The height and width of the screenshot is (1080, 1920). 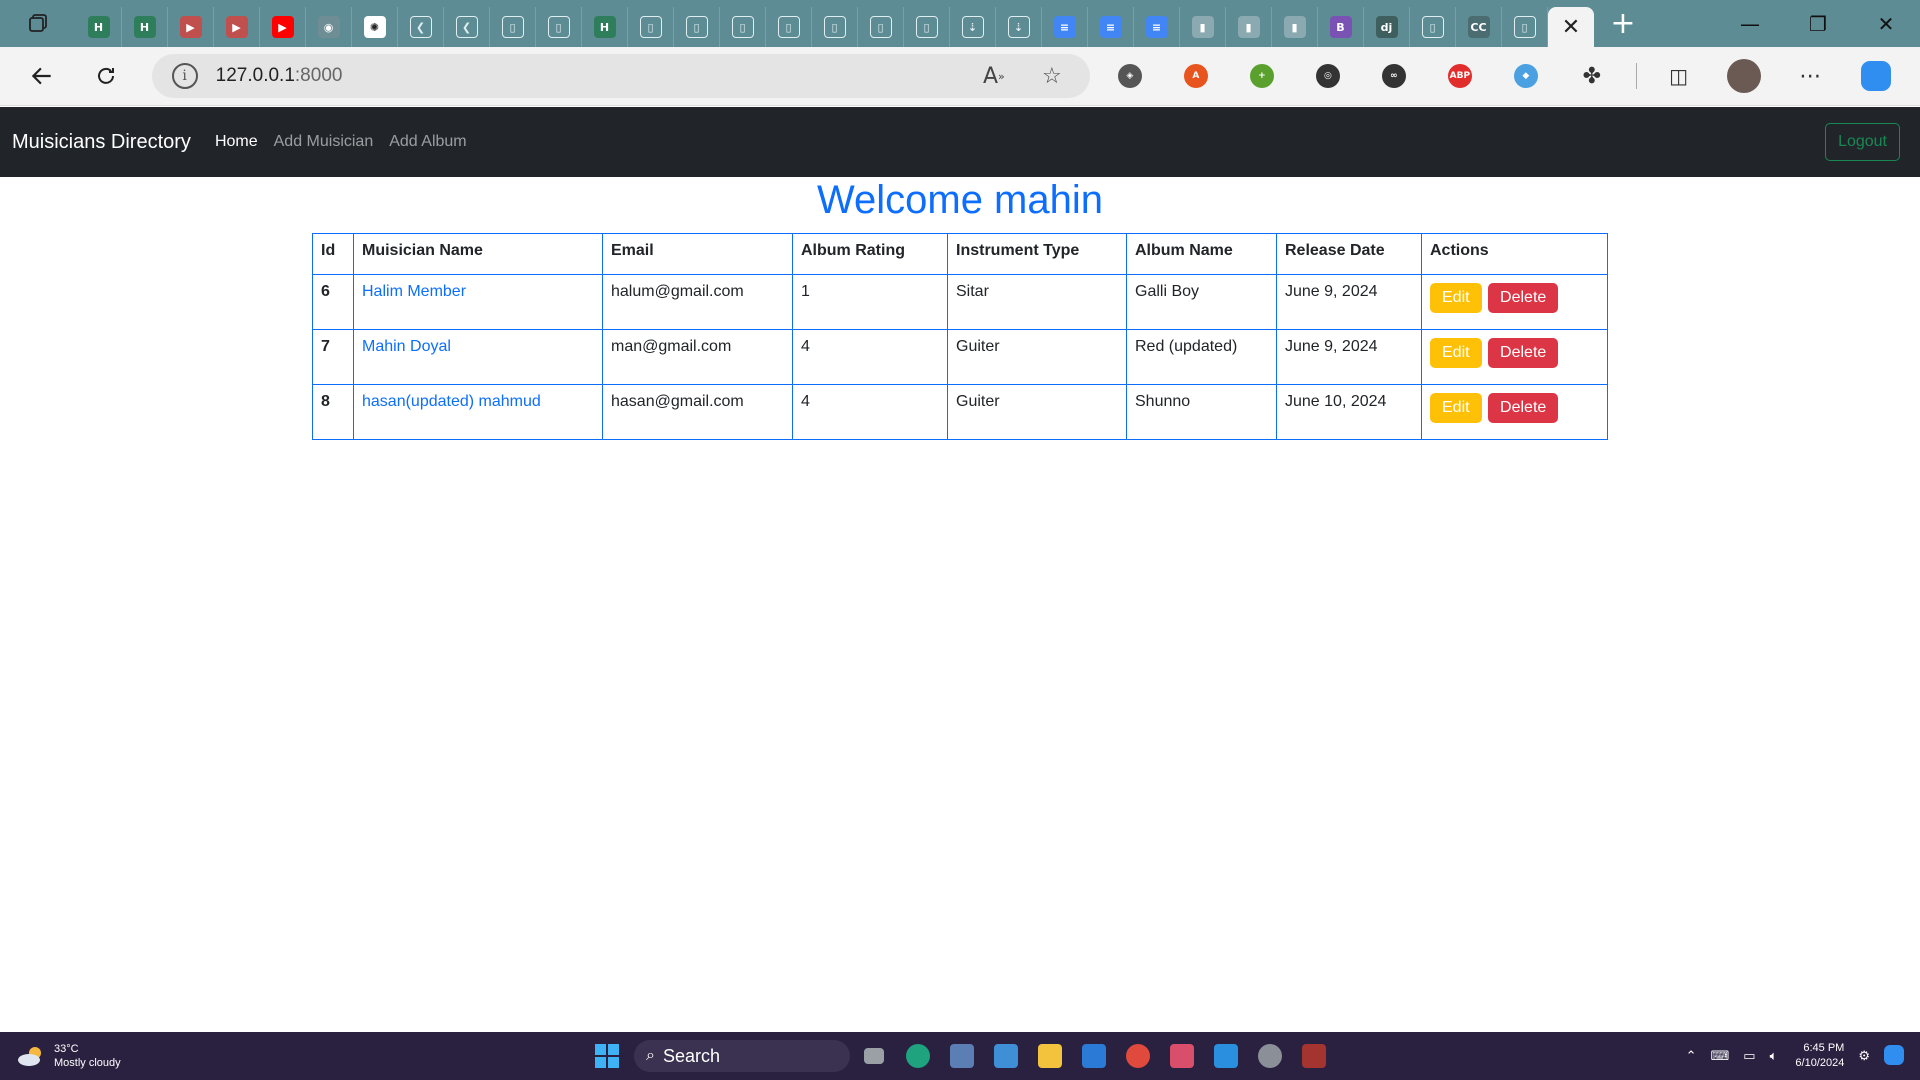 What do you see at coordinates (1341, 27) in the screenshot?
I see `browser-tab: B` at bounding box center [1341, 27].